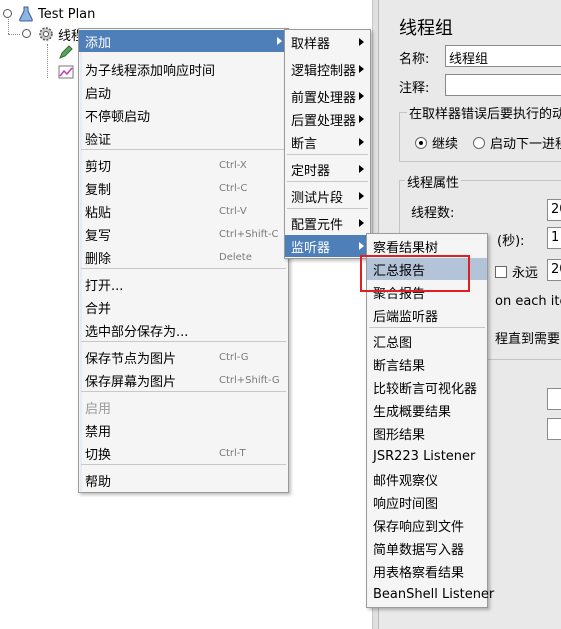 The height and width of the screenshot is (629, 561). What do you see at coordinates (427, 525) in the screenshot?
I see `listener-menu-item: 保存响应到文件` at bounding box center [427, 525].